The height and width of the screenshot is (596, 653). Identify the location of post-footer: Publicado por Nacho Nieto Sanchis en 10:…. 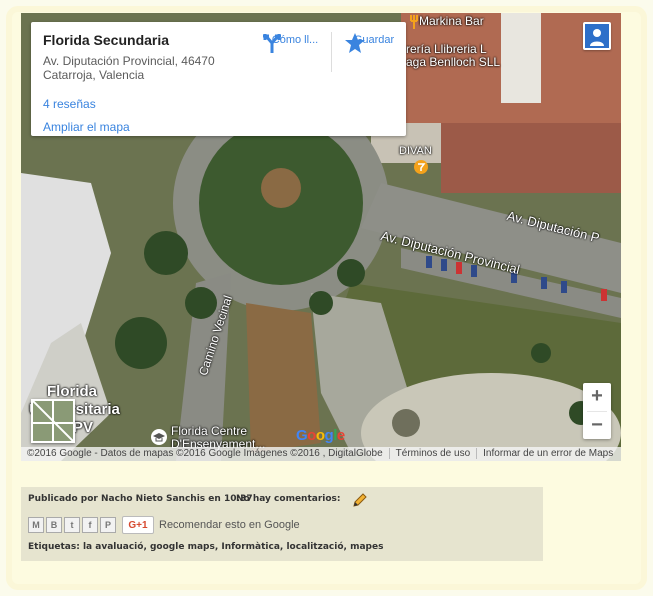
(282, 524).